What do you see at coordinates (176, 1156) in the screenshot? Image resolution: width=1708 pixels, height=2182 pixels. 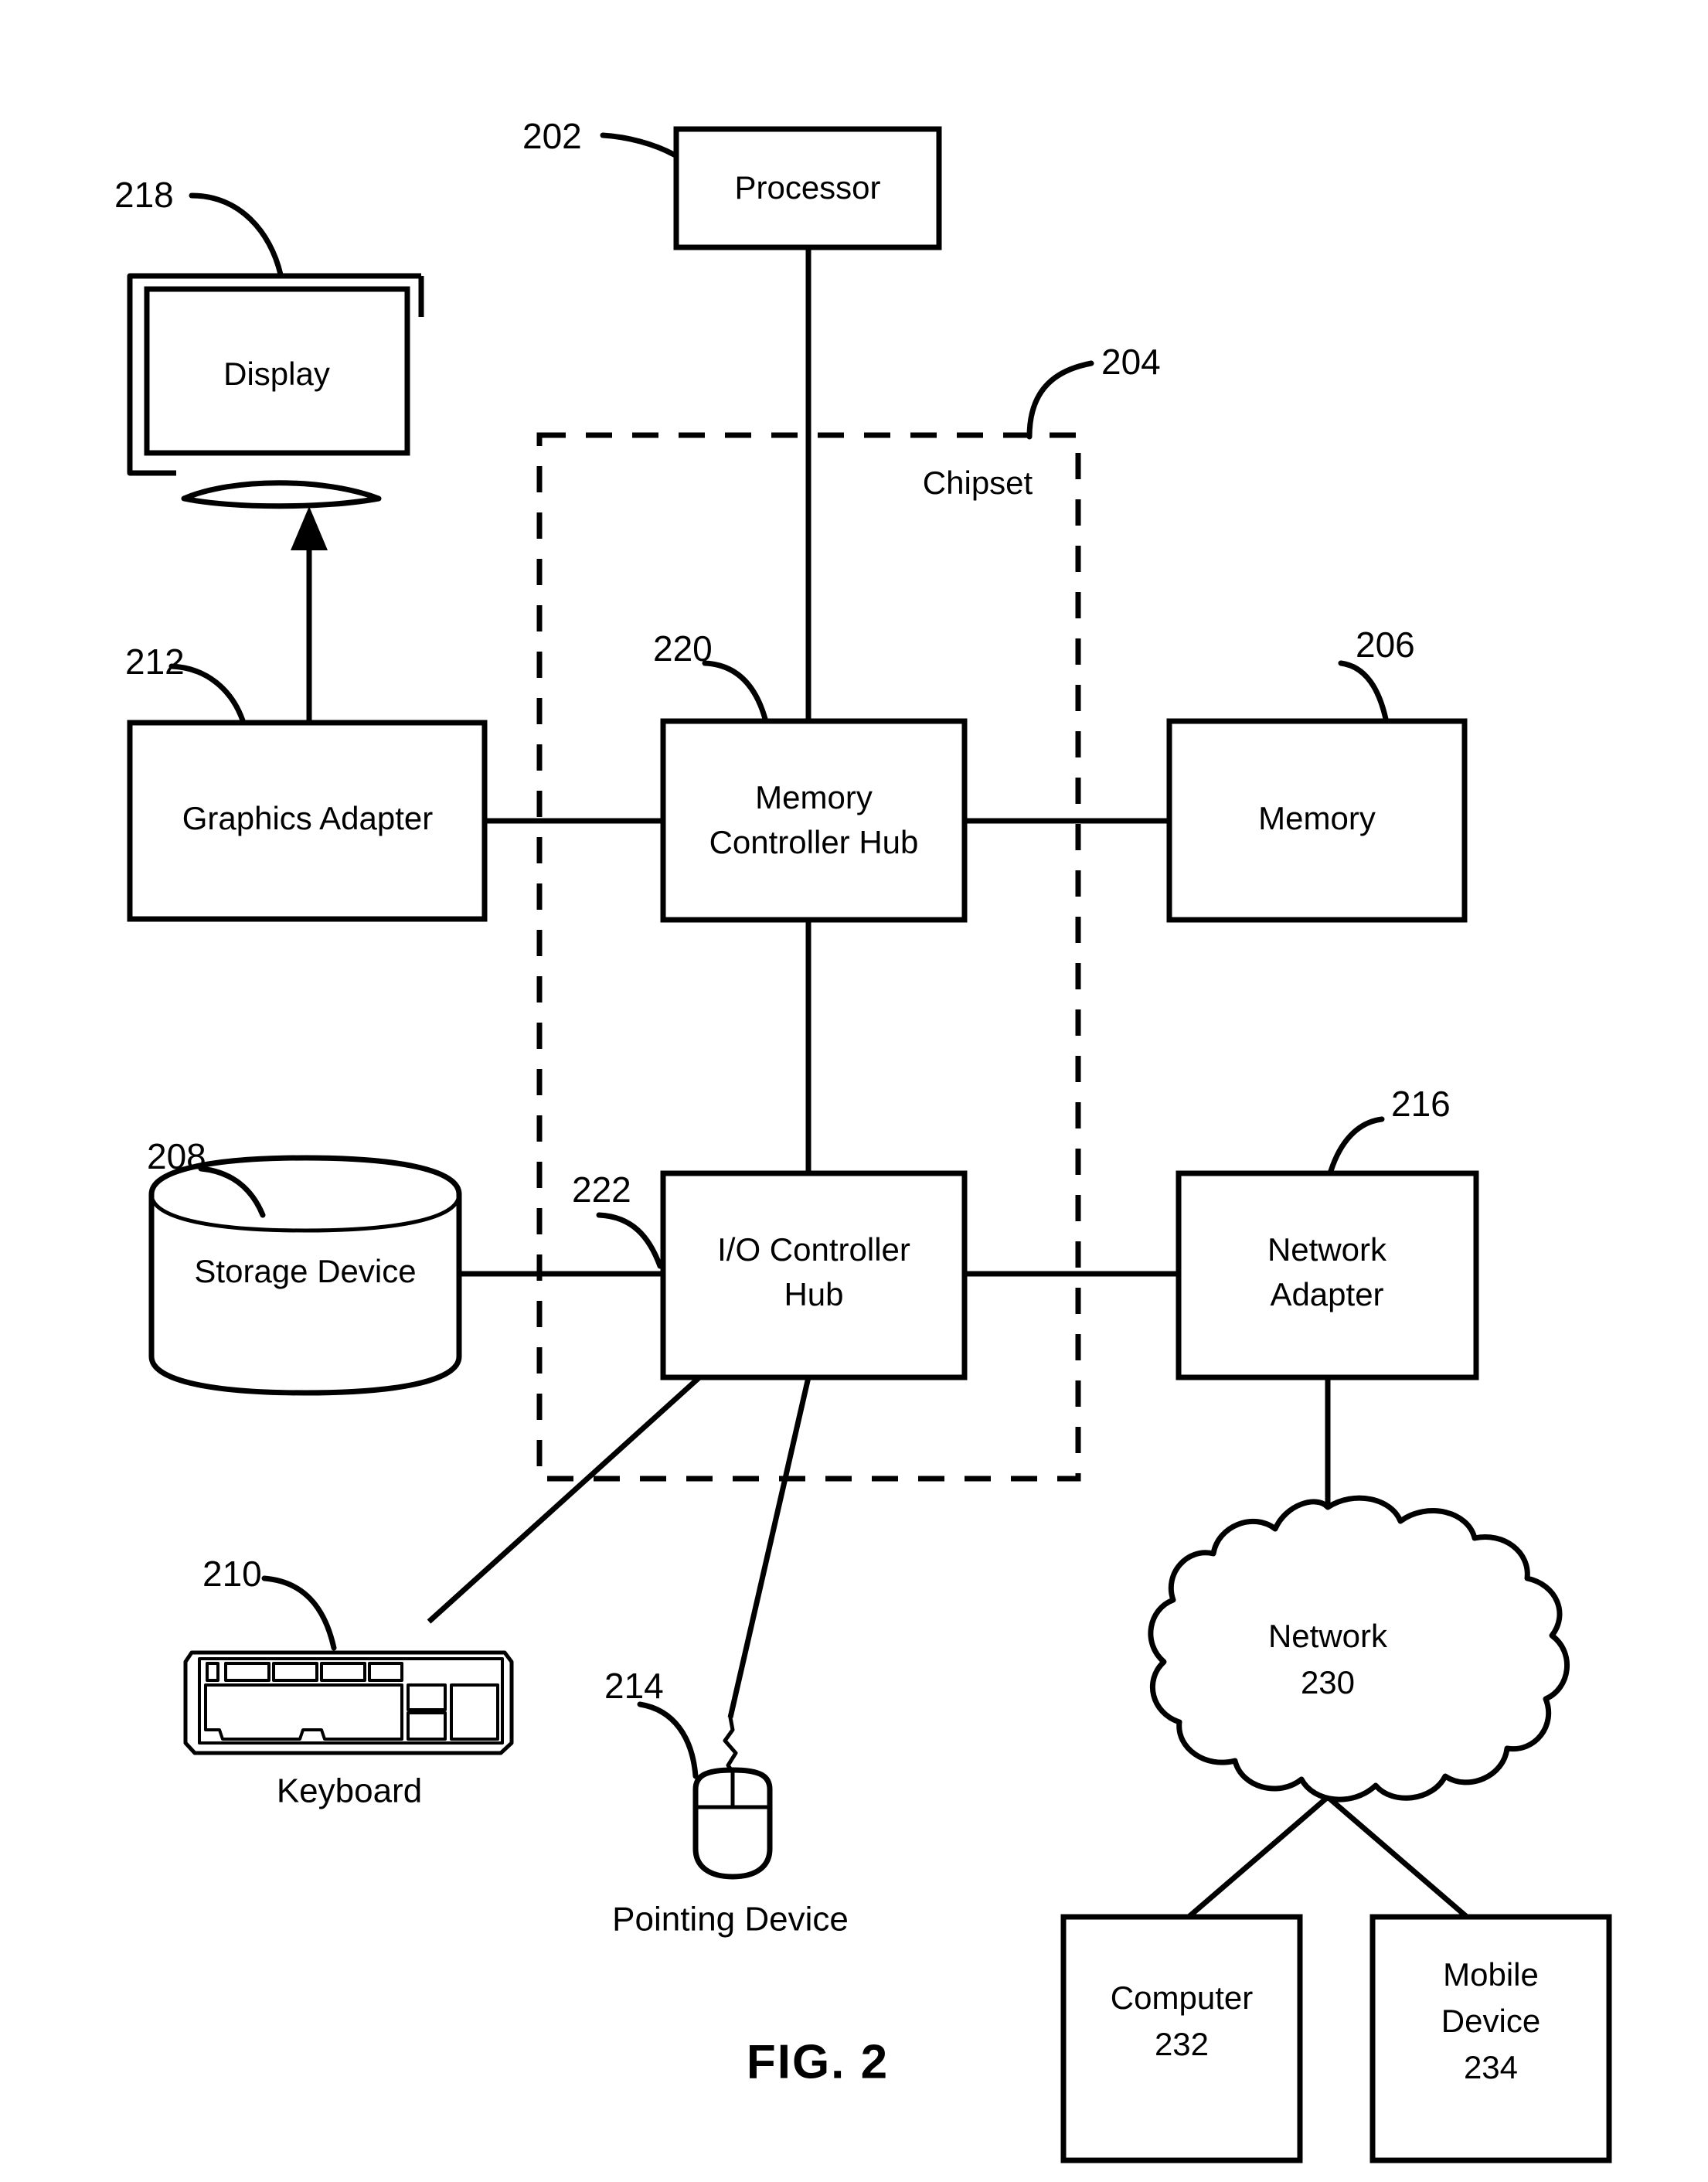 I see `ref-number-208: 208` at bounding box center [176, 1156].